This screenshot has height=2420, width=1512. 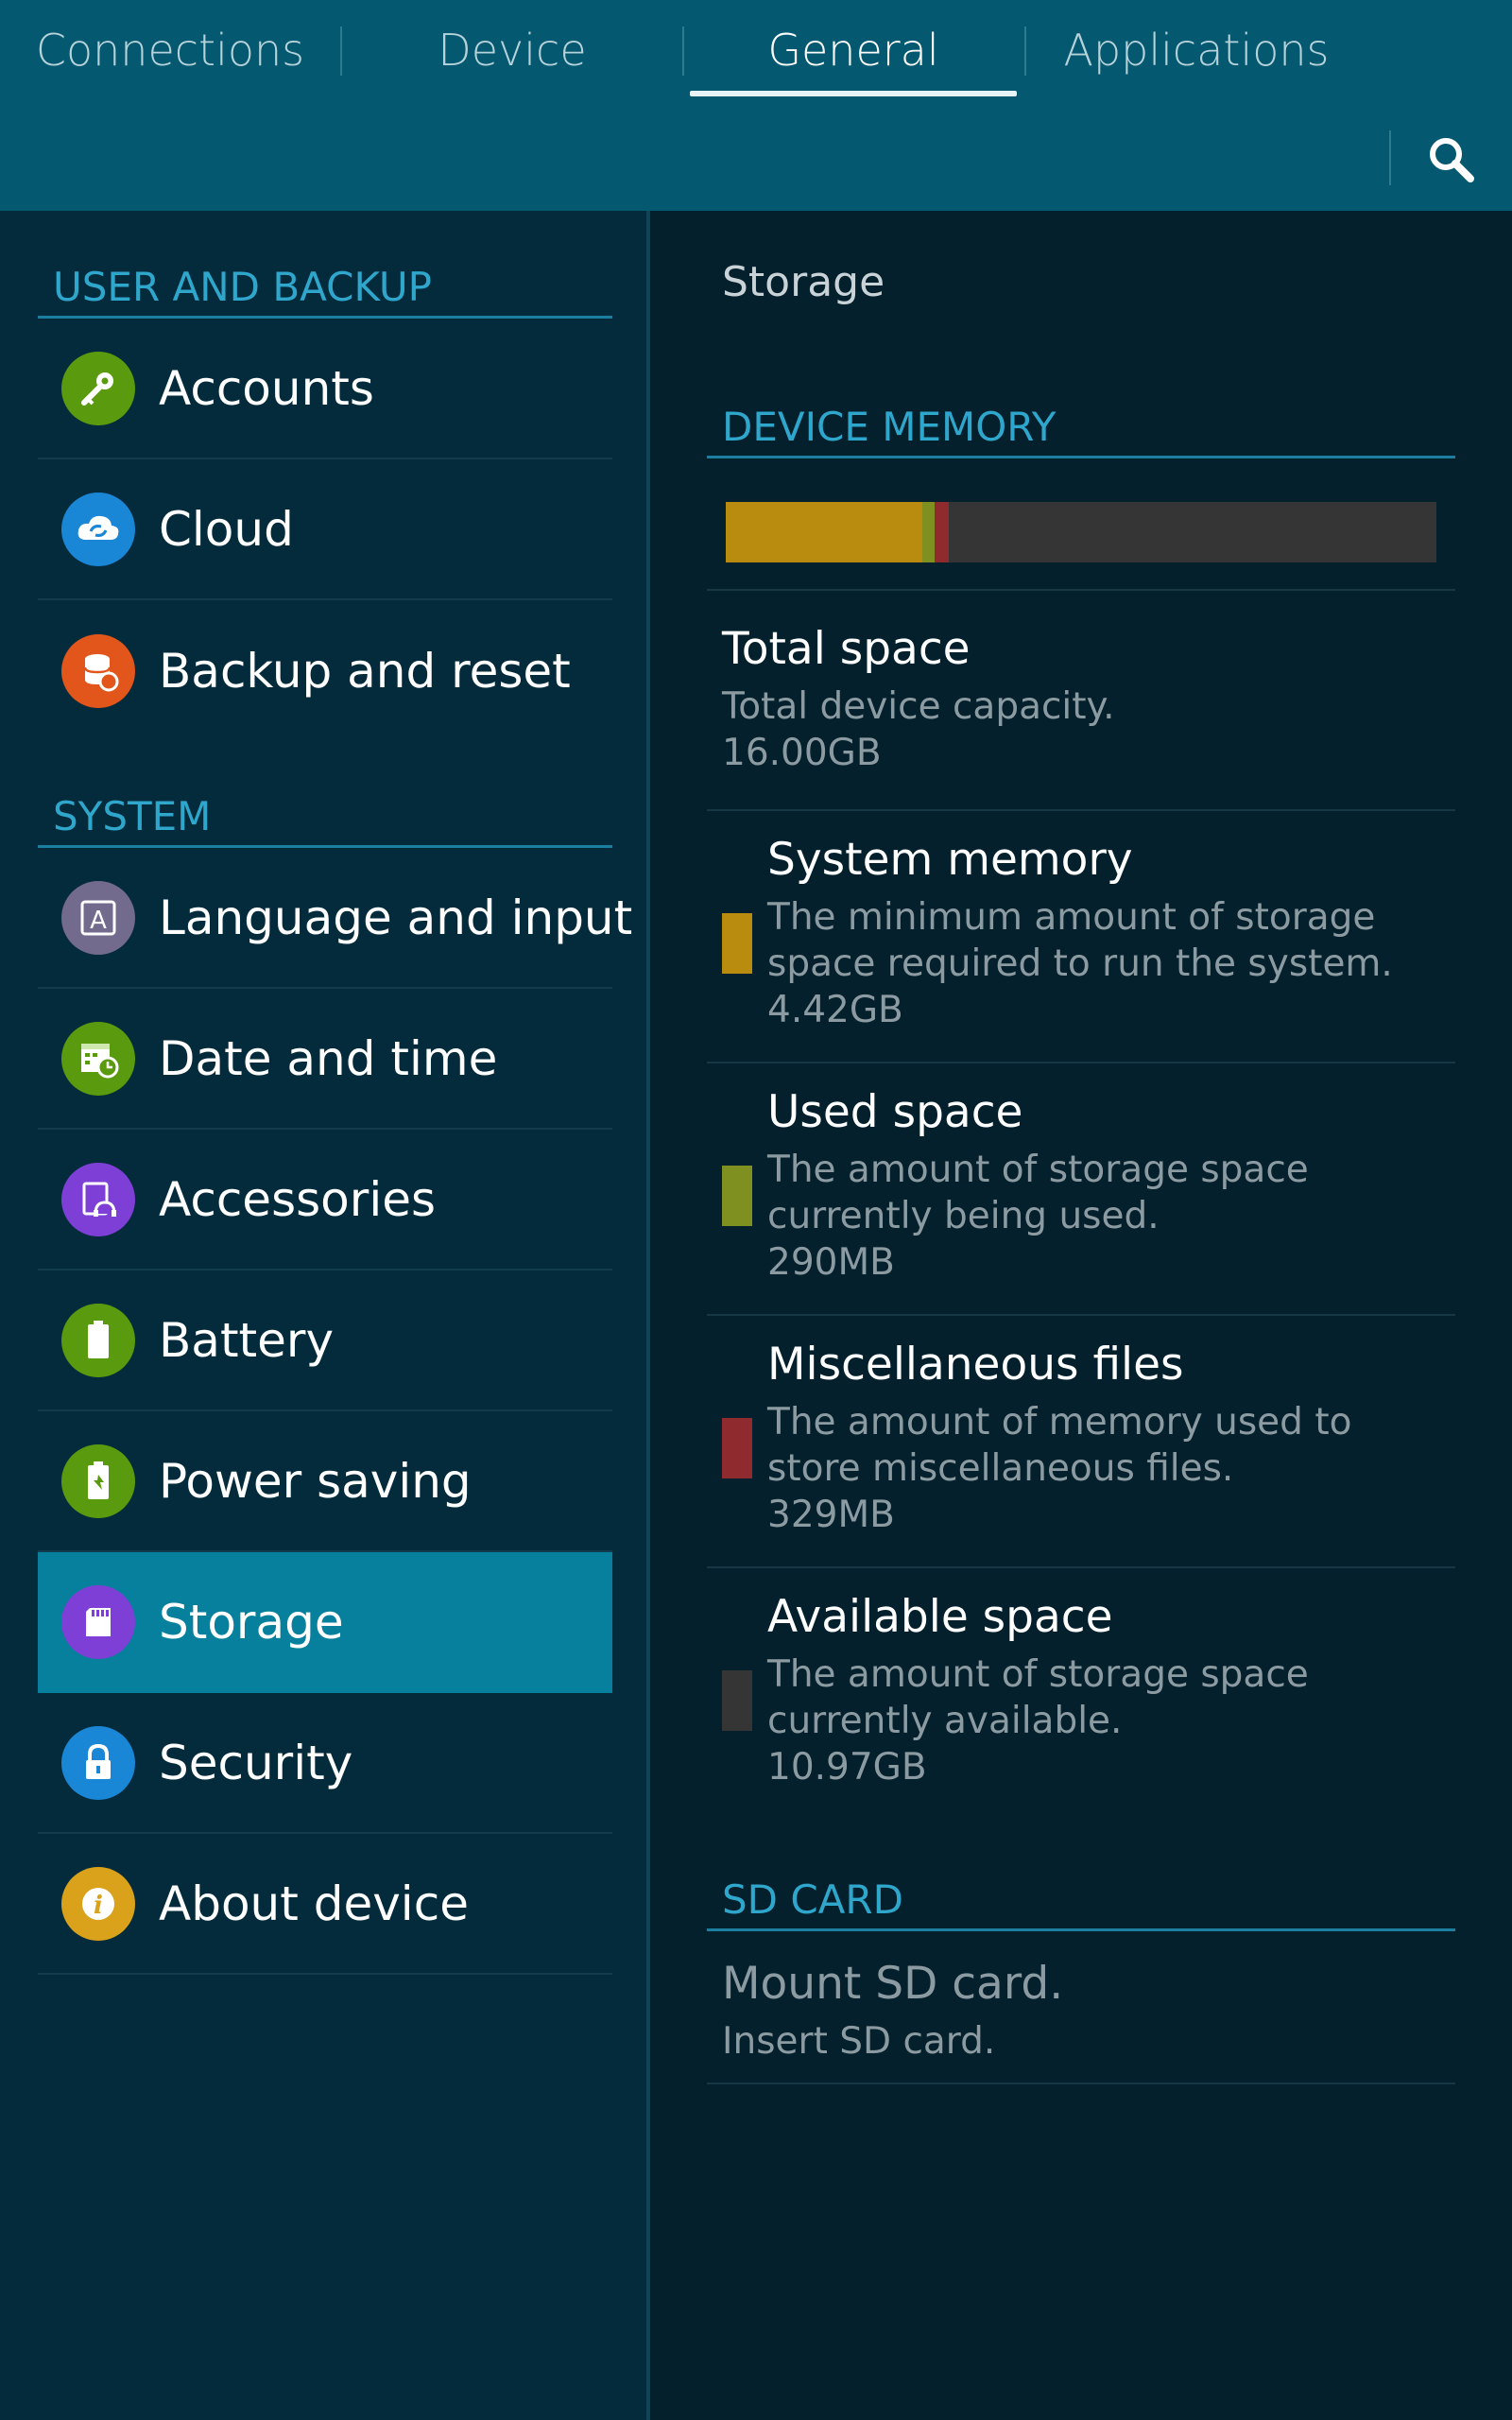 What do you see at coordinates (256, 1762) in the screenshot?
I see `sidebar-item-label: Security` at bounding box center [256, 1762].